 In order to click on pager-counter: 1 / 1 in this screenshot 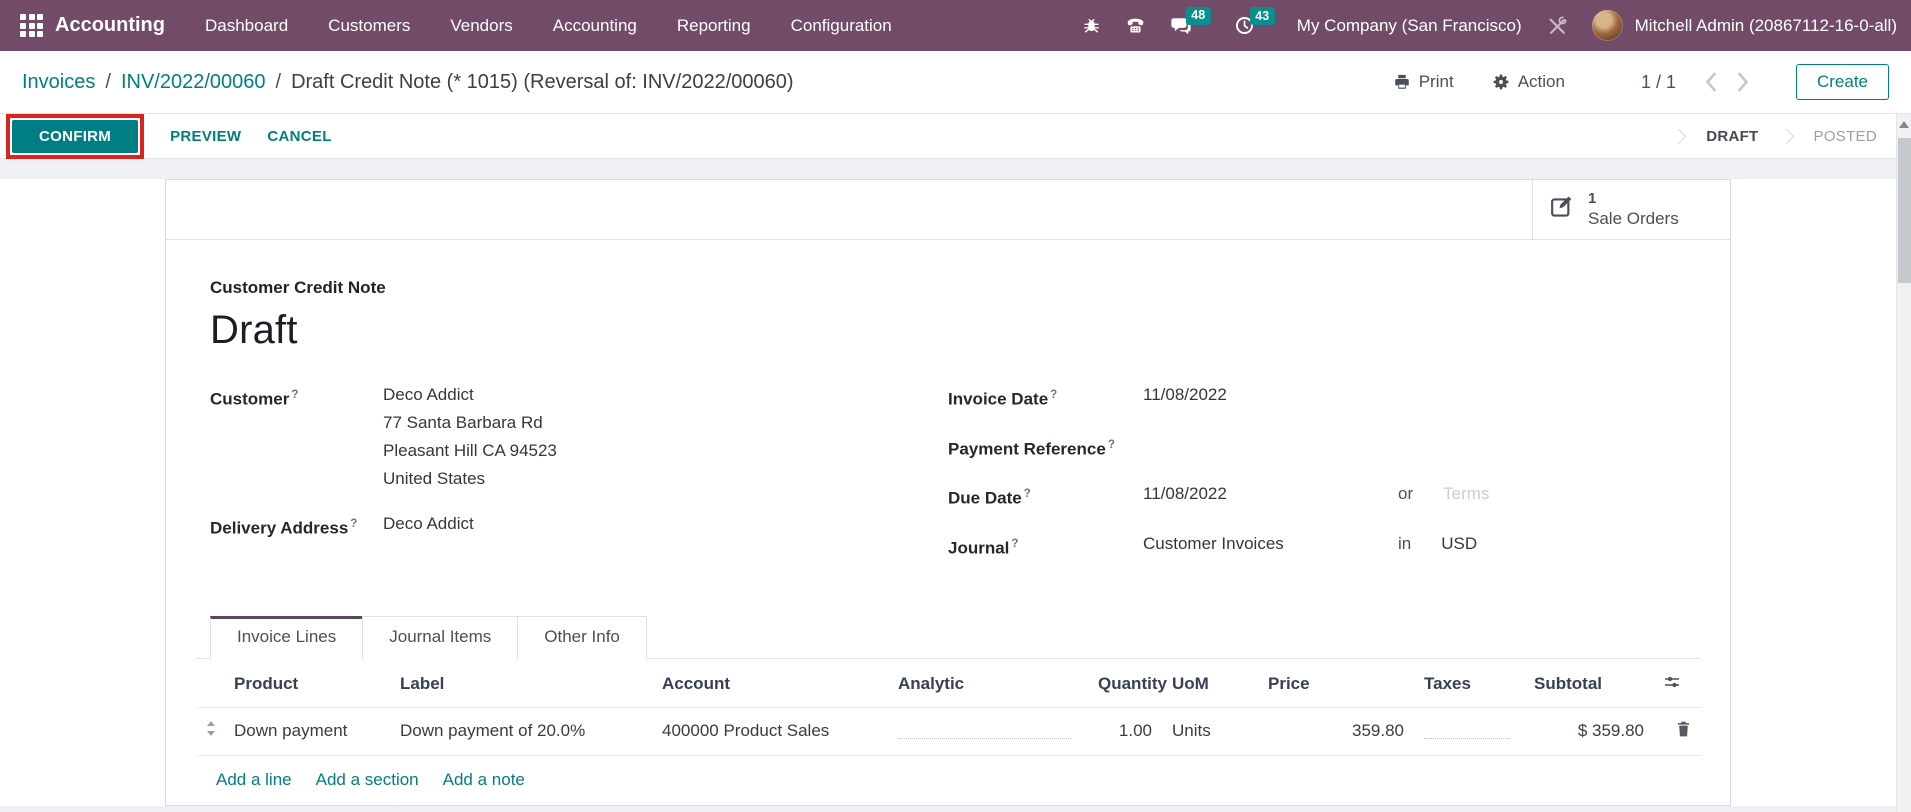, I will do `click(1658, 81)`.